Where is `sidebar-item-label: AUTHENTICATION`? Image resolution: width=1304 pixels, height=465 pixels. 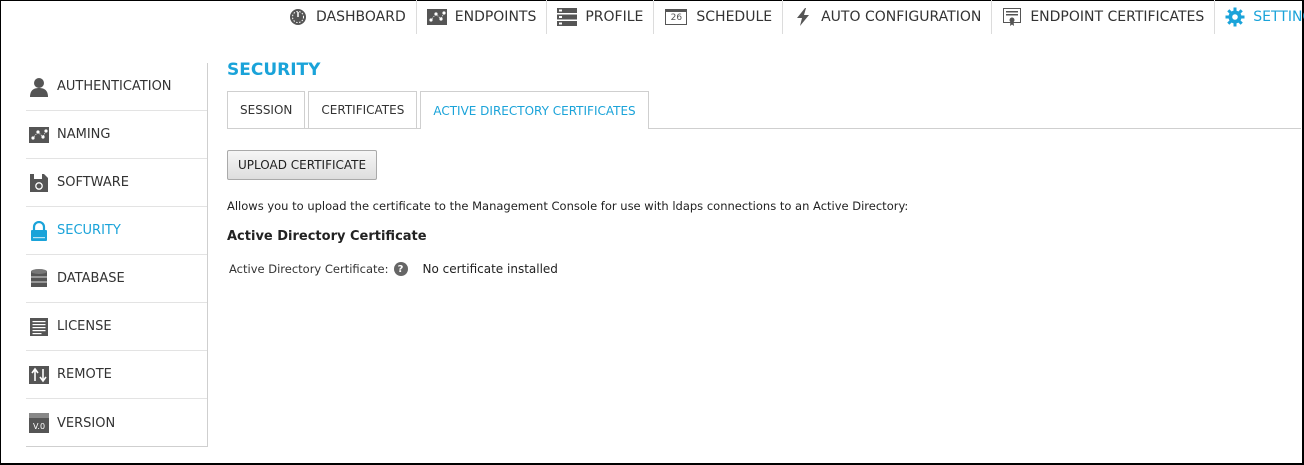
sidebar-item-label: AUTHENTICATION is located at coordinates (114, 86).